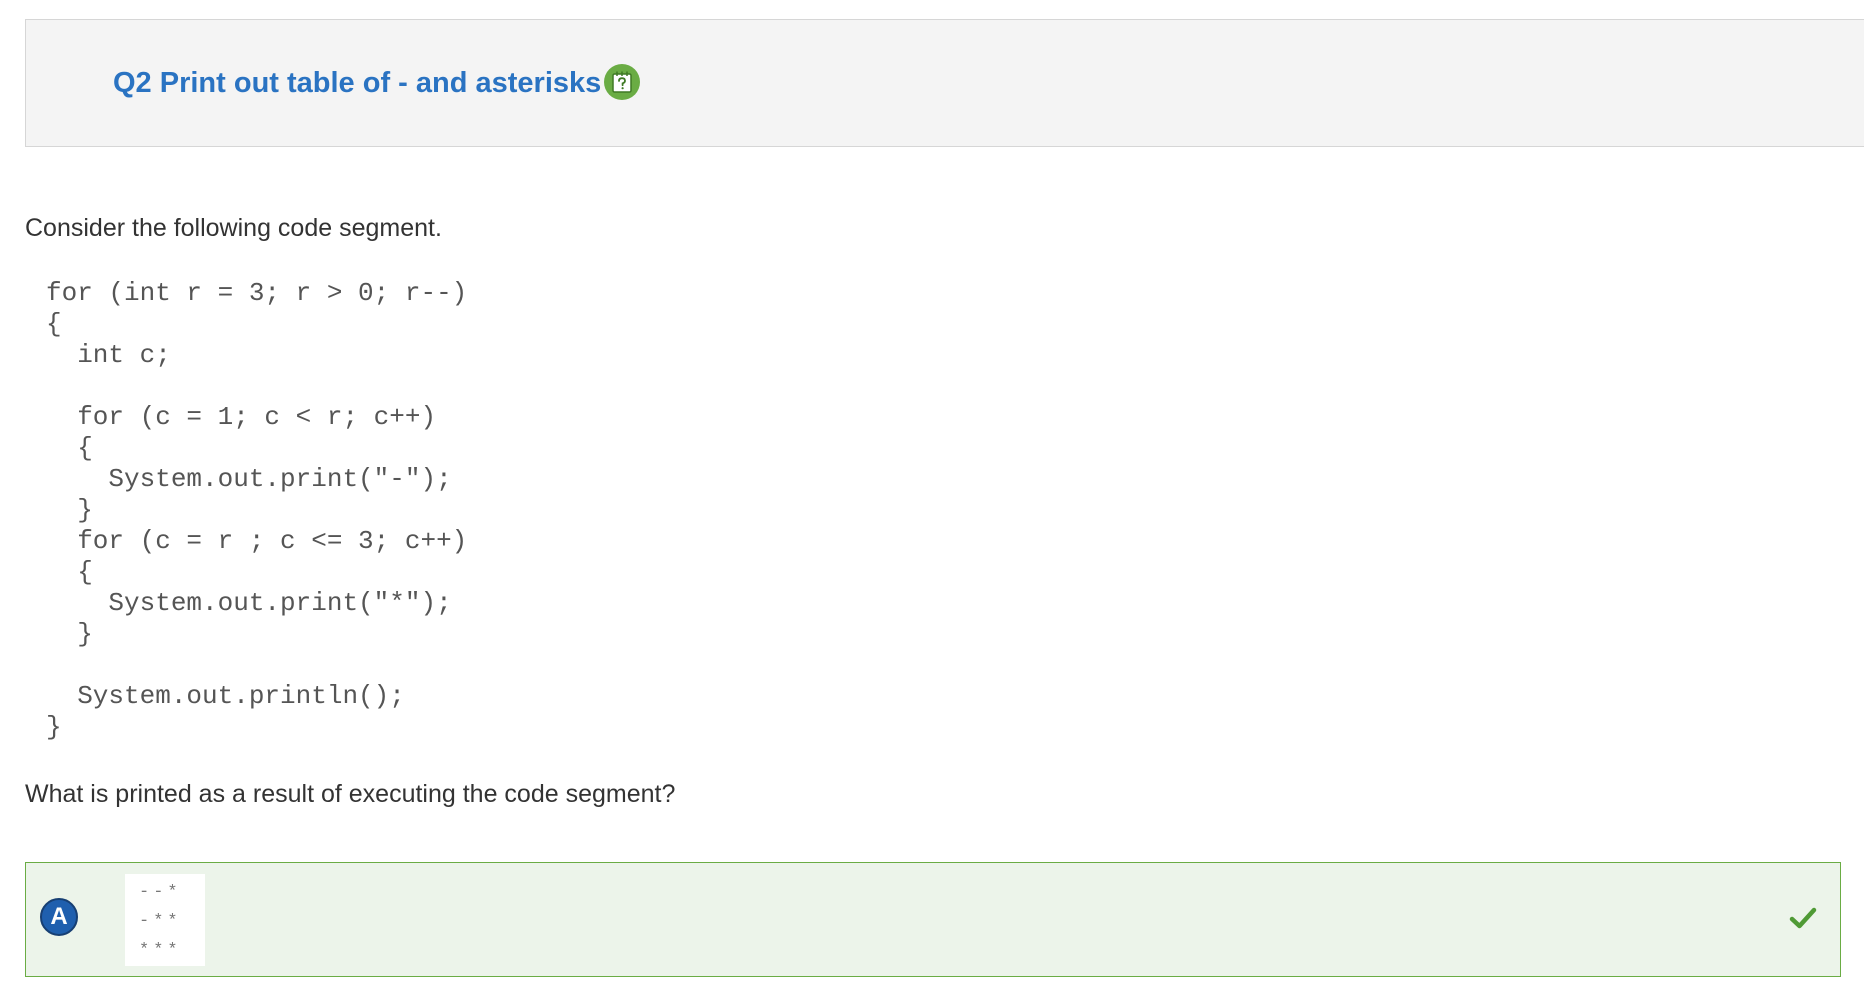 Image resolution: width=1864 pixels, height=1000 pixels. What do you see at coordinates (59, 917) in the screenshot?
I see `answer-letter-badge: A` at bounding box center [59, 917].